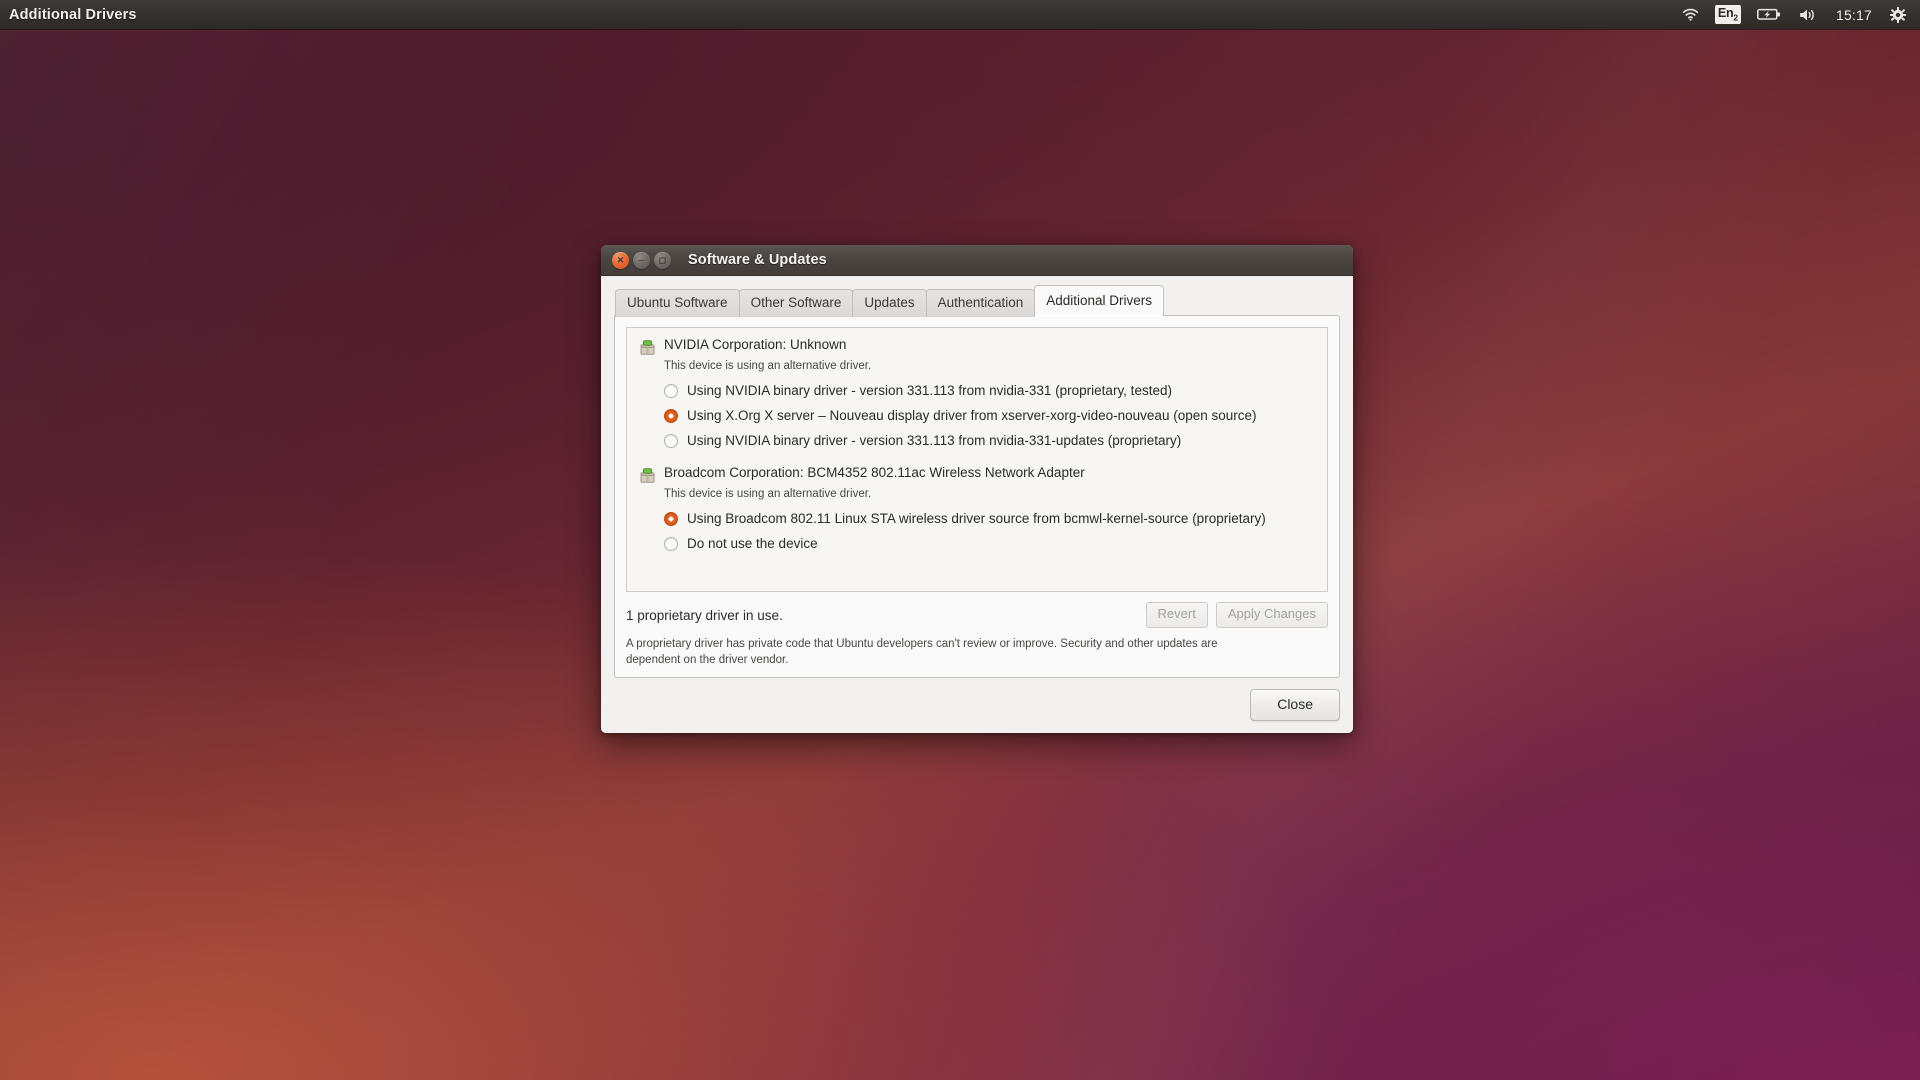 The image size is (1920, 1080). I want to click on device-separator-space, so click(977, 459).